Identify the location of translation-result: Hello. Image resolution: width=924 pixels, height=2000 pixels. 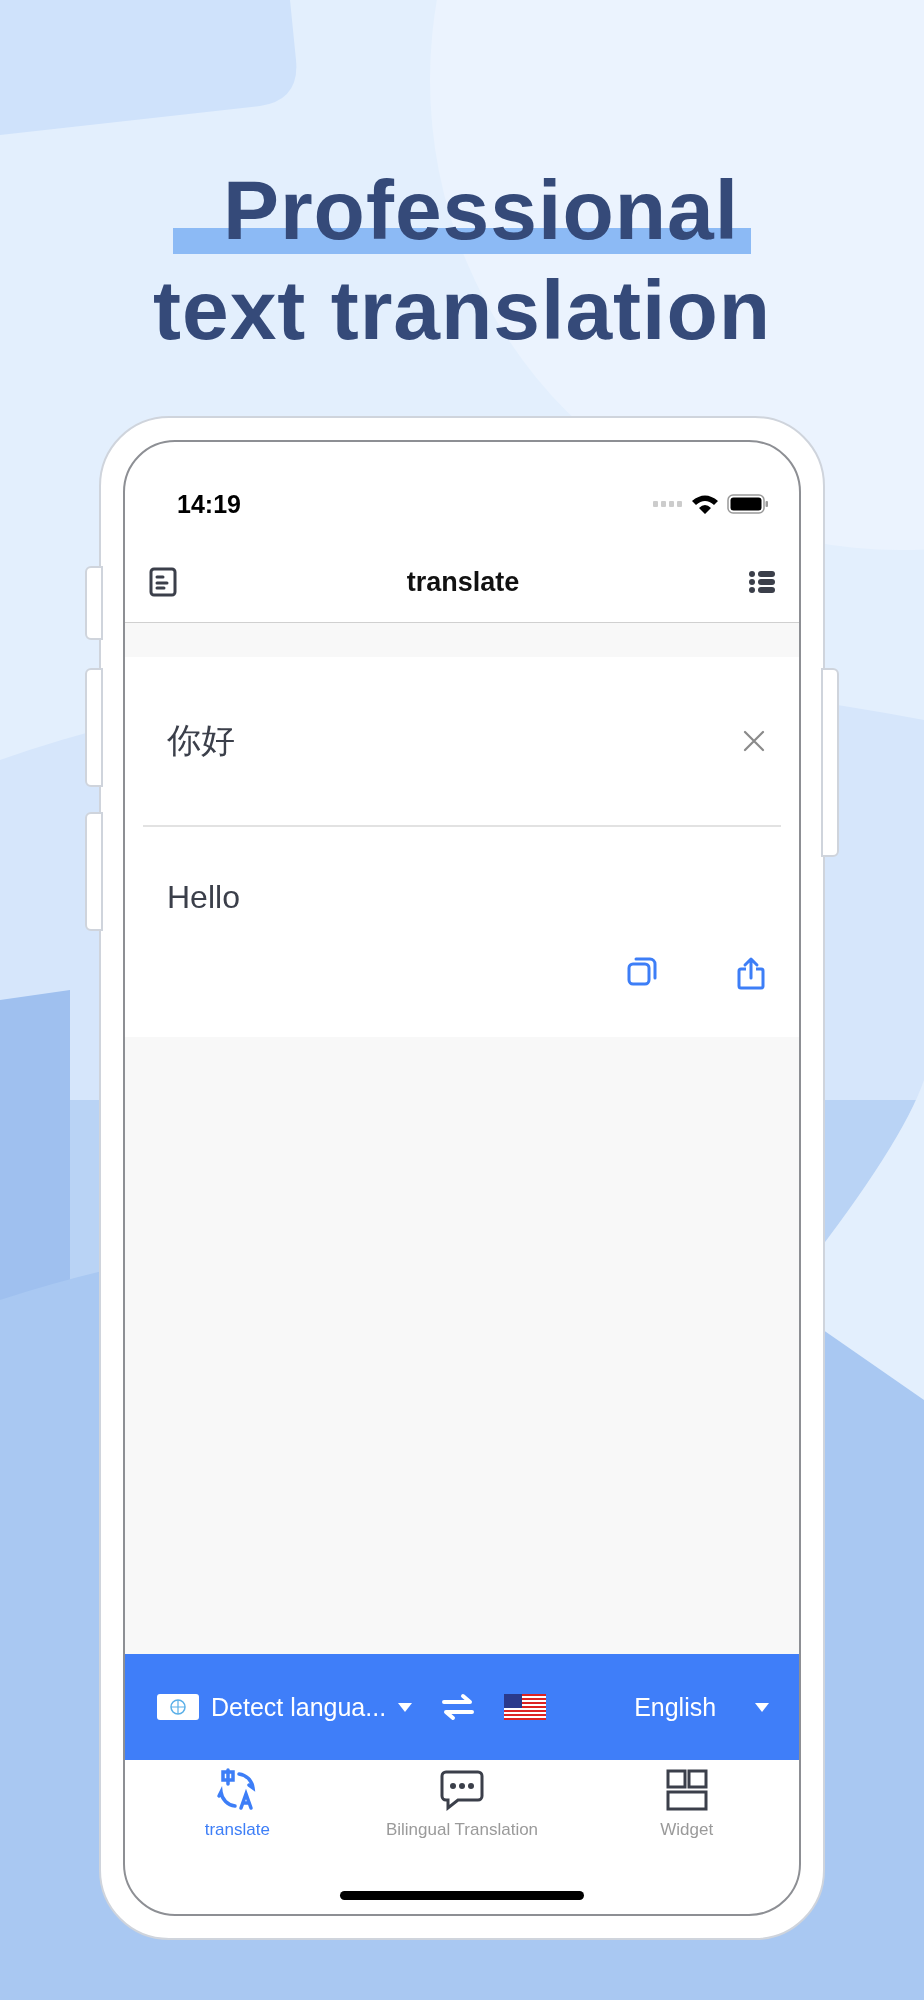
(203, 897).